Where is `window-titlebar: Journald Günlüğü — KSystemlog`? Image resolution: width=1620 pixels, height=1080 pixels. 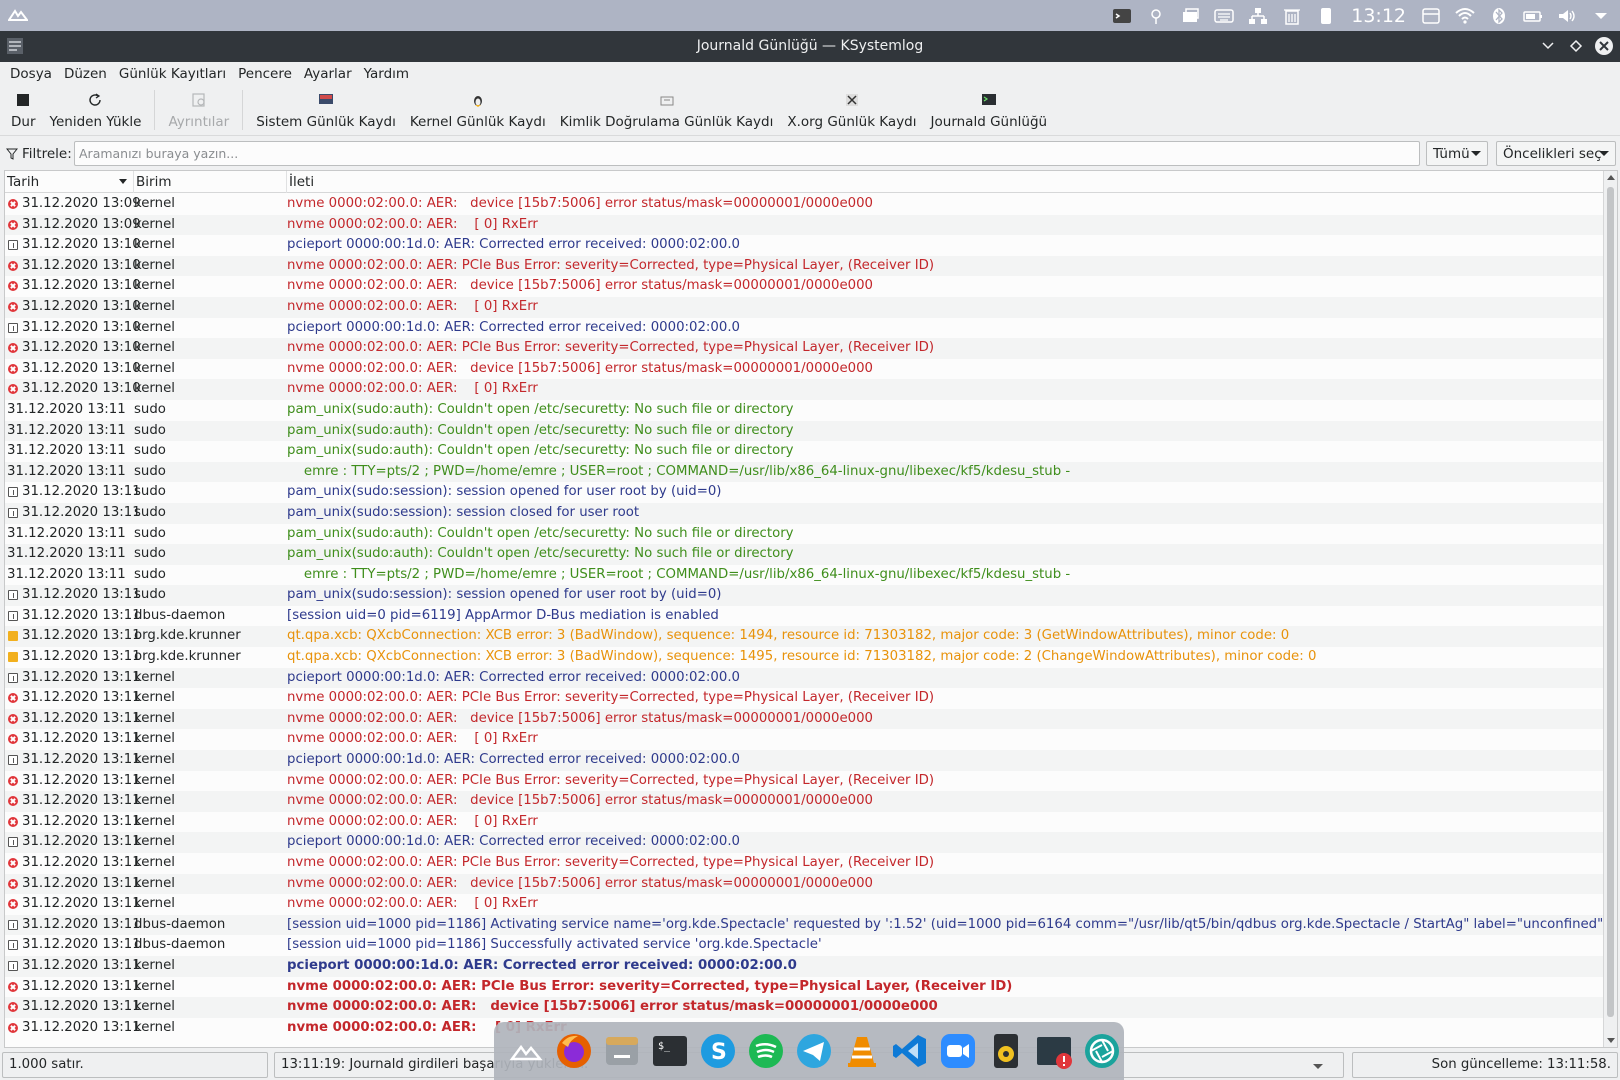 window-titlebar: Journald Günlüğü — KSystemlog is located at coordinates (810, 46).